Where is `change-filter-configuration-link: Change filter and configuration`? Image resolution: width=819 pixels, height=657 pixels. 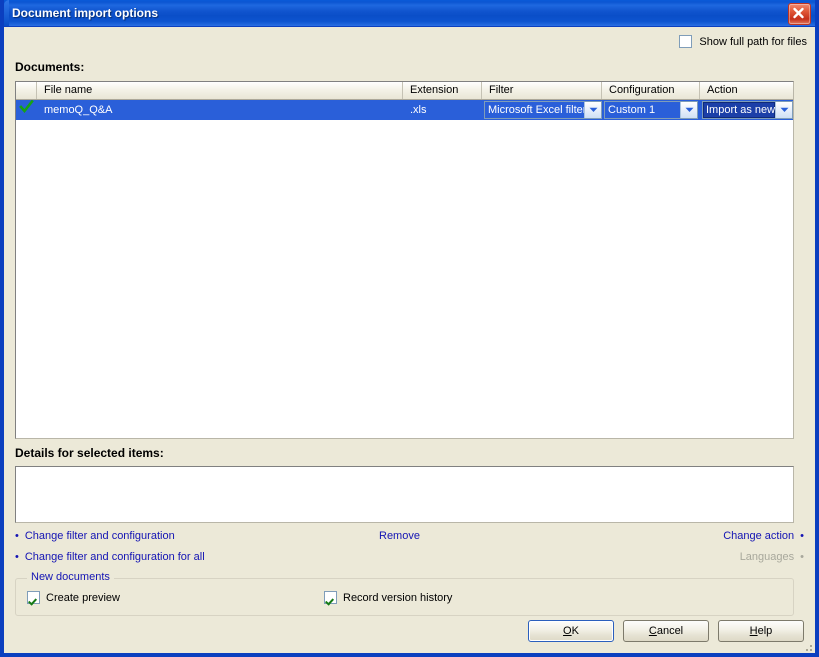
change-filter-configuration-link: Change filter and configuration is located at coordinates (100, 536).